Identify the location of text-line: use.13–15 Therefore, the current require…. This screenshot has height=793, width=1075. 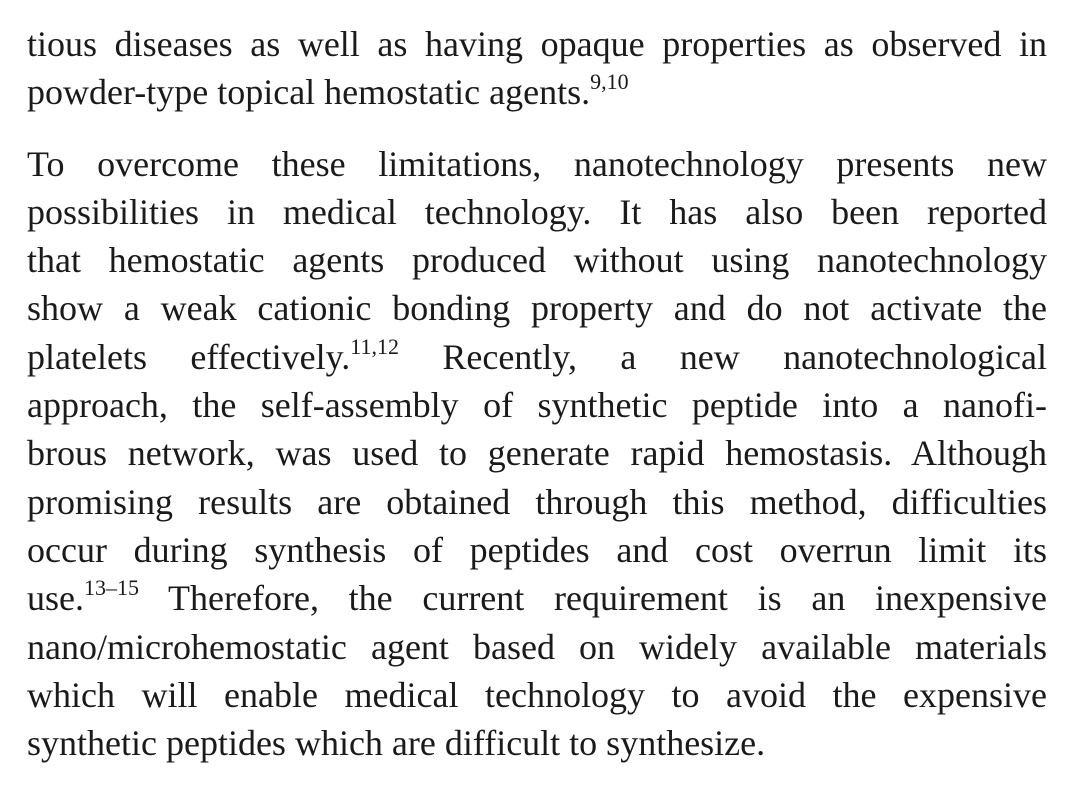
(537, 600).